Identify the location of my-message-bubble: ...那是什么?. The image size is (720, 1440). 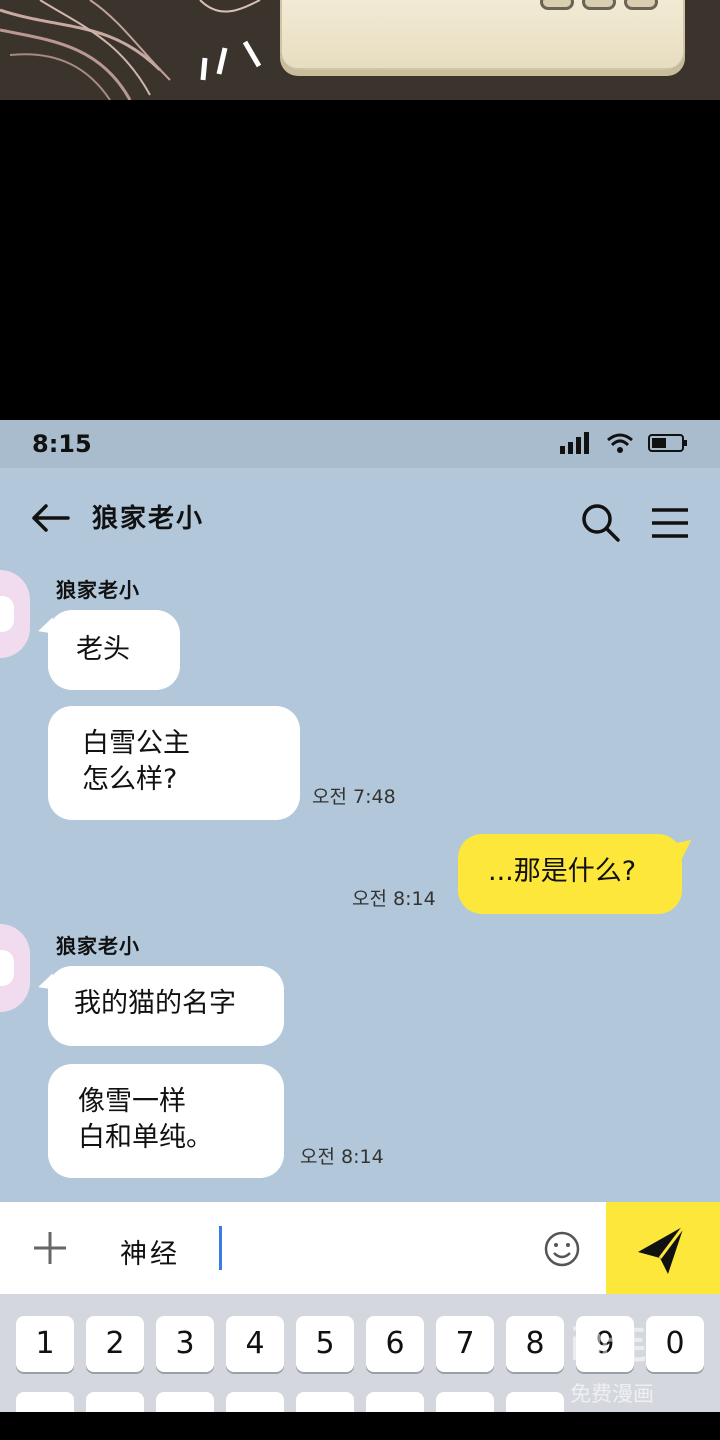
(570, 874).